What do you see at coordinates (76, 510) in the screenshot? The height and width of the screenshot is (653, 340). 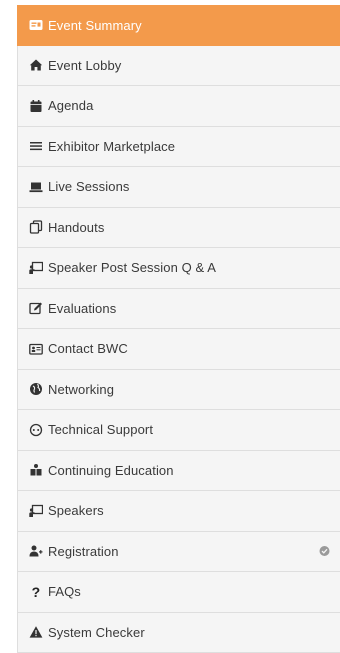 I see `sidebar-item-label: Speakers` at bounding box center [76, 510].